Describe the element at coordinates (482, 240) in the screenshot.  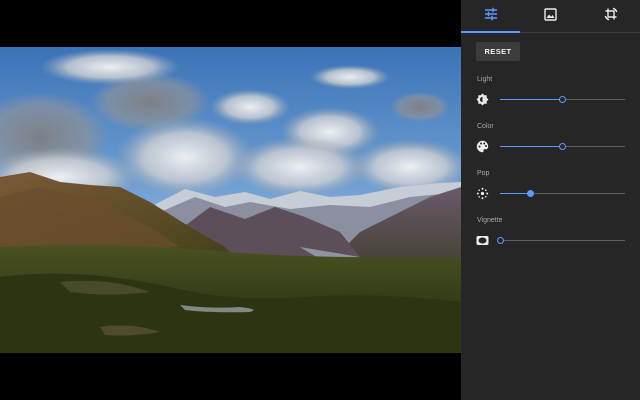
I see `vignette-icon` at that location.